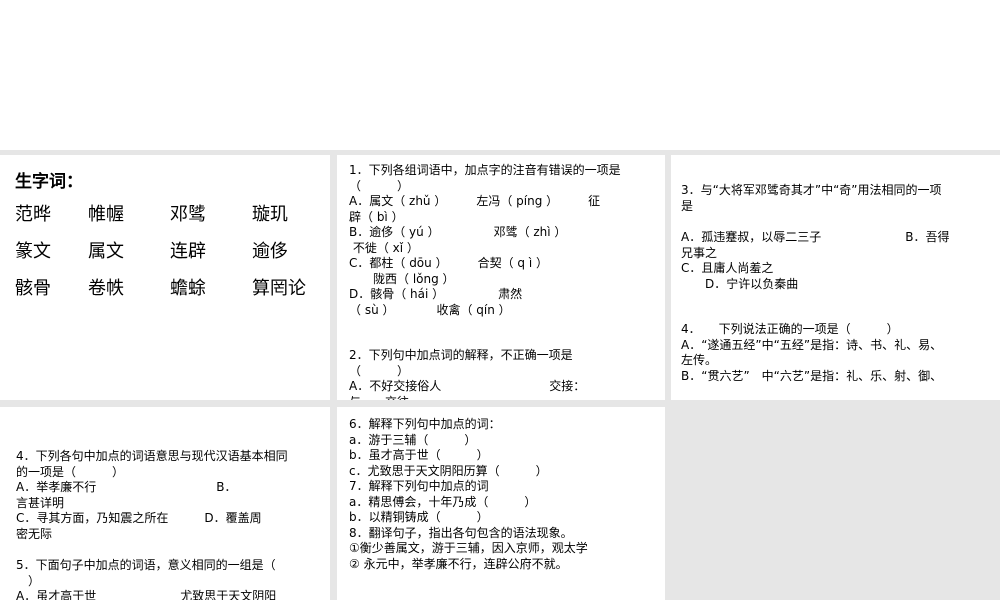 This screenshot has width=1000, height=600. Describe the element at coordinates (790, 329) in the screenshot. I see `question-line: 4． 下列说法正确的一项是（ ）` at that location.